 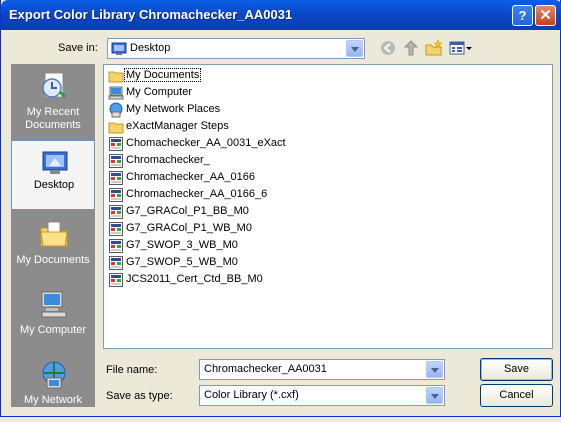 I want to click on network-icon, so click(x=116, y=110).